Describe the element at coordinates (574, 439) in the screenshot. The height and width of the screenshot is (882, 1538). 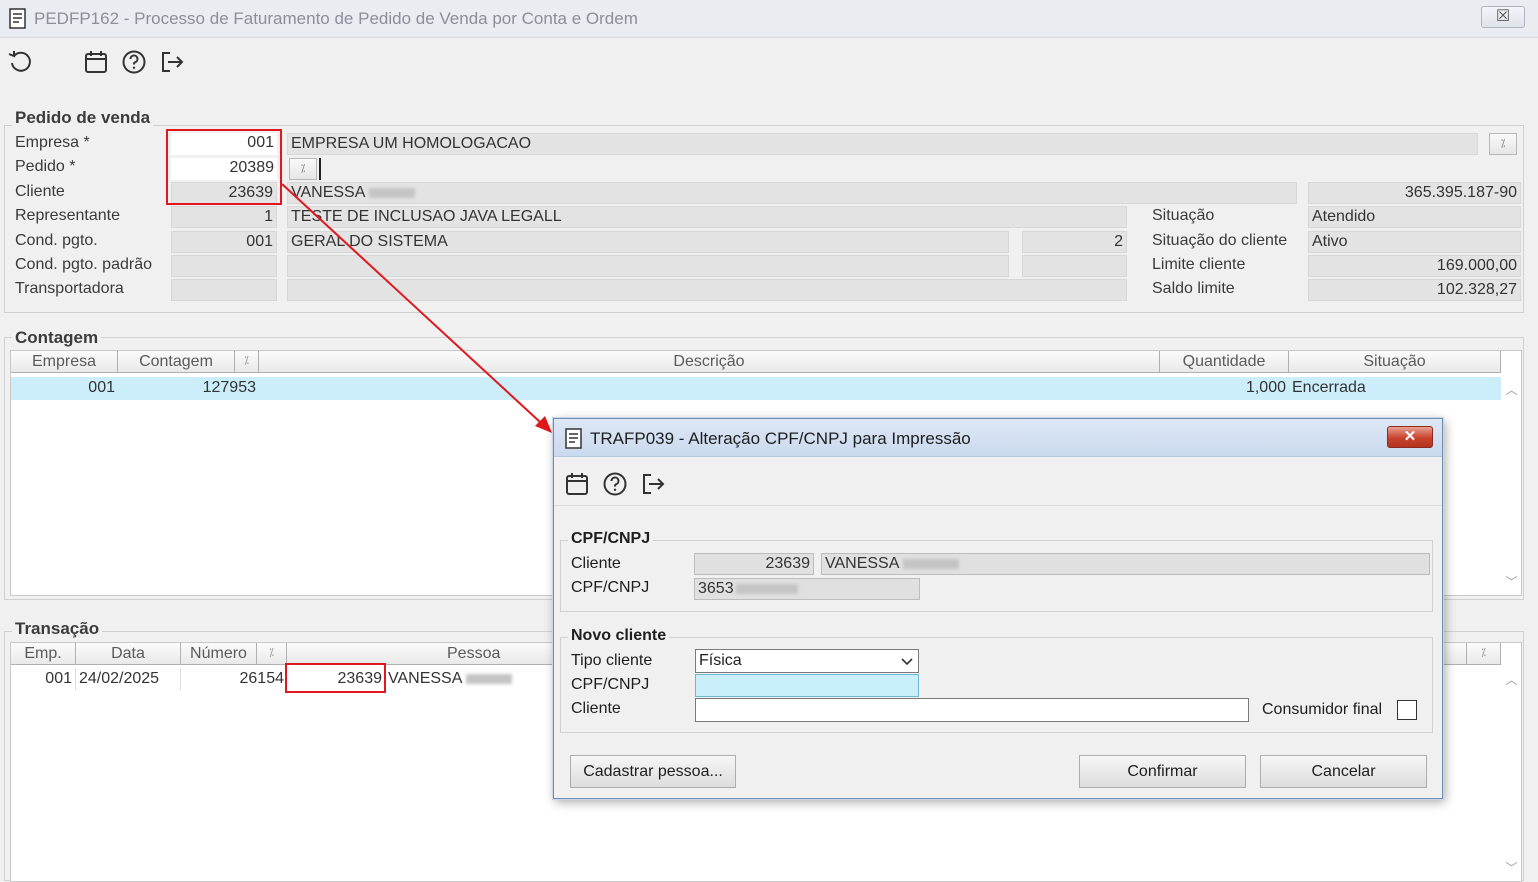
I see `document-icon` at that location.